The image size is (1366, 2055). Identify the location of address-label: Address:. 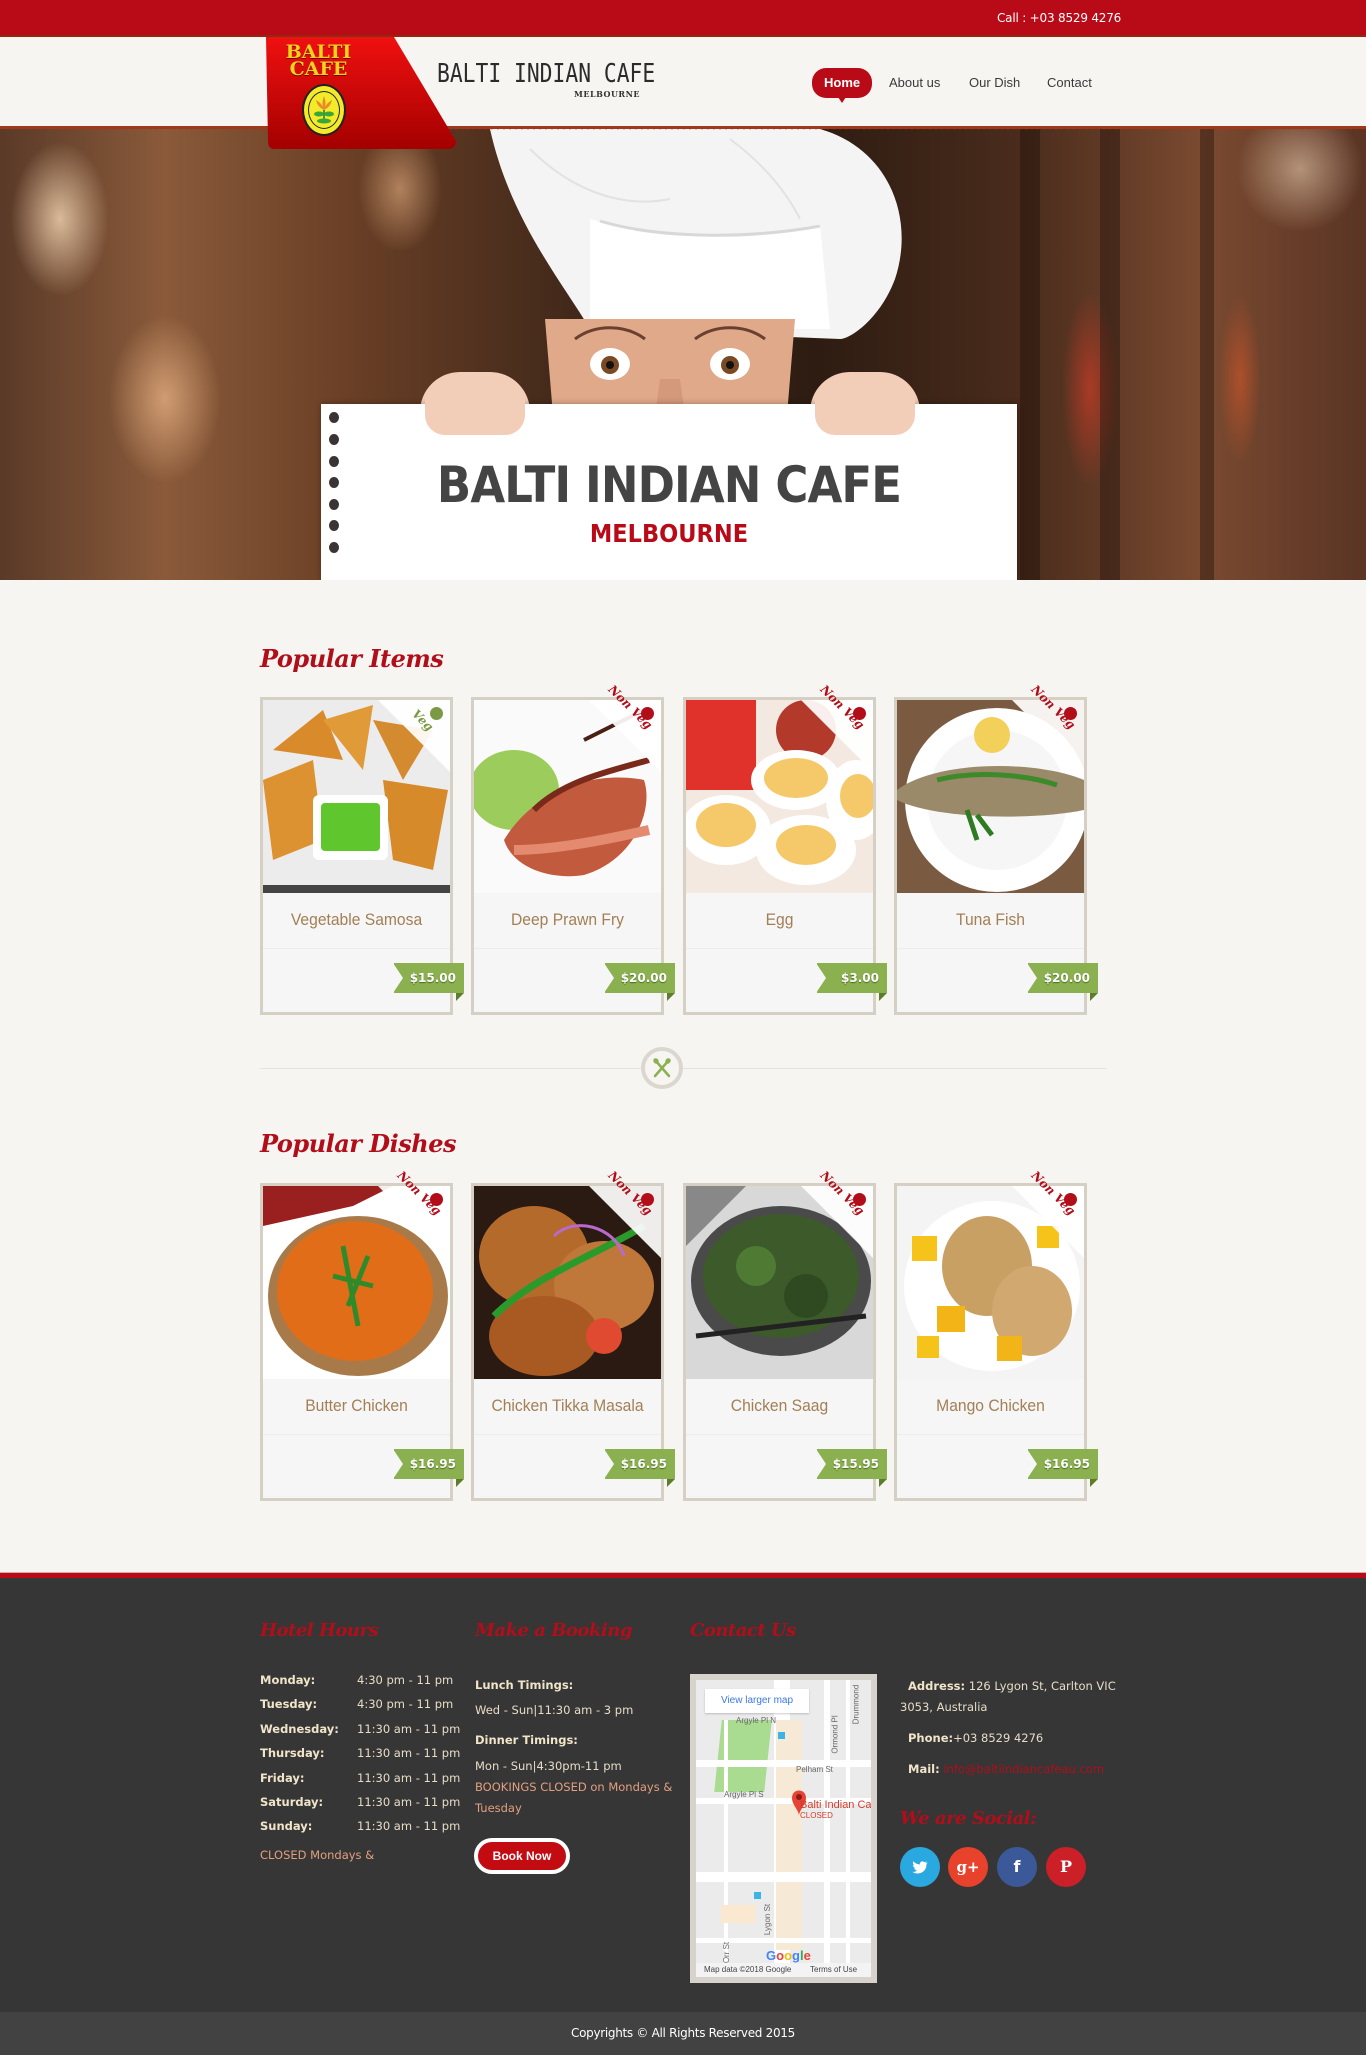
(937, 1686).